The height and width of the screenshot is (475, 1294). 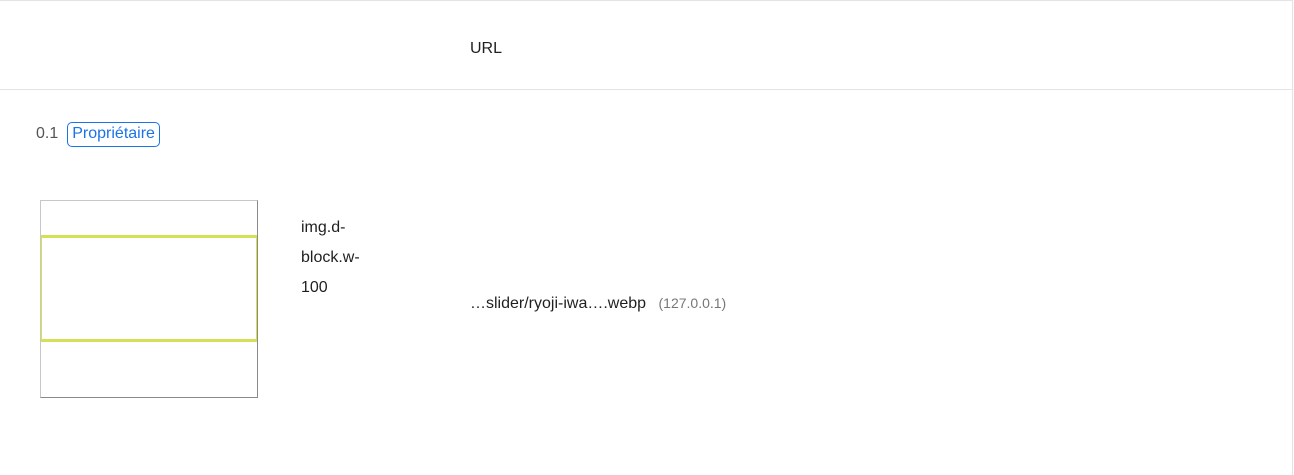 What do you see at coordinates (323, 227) in the screenshot?
I see `selector-line: img.d-` at bounding box center [323, 227].